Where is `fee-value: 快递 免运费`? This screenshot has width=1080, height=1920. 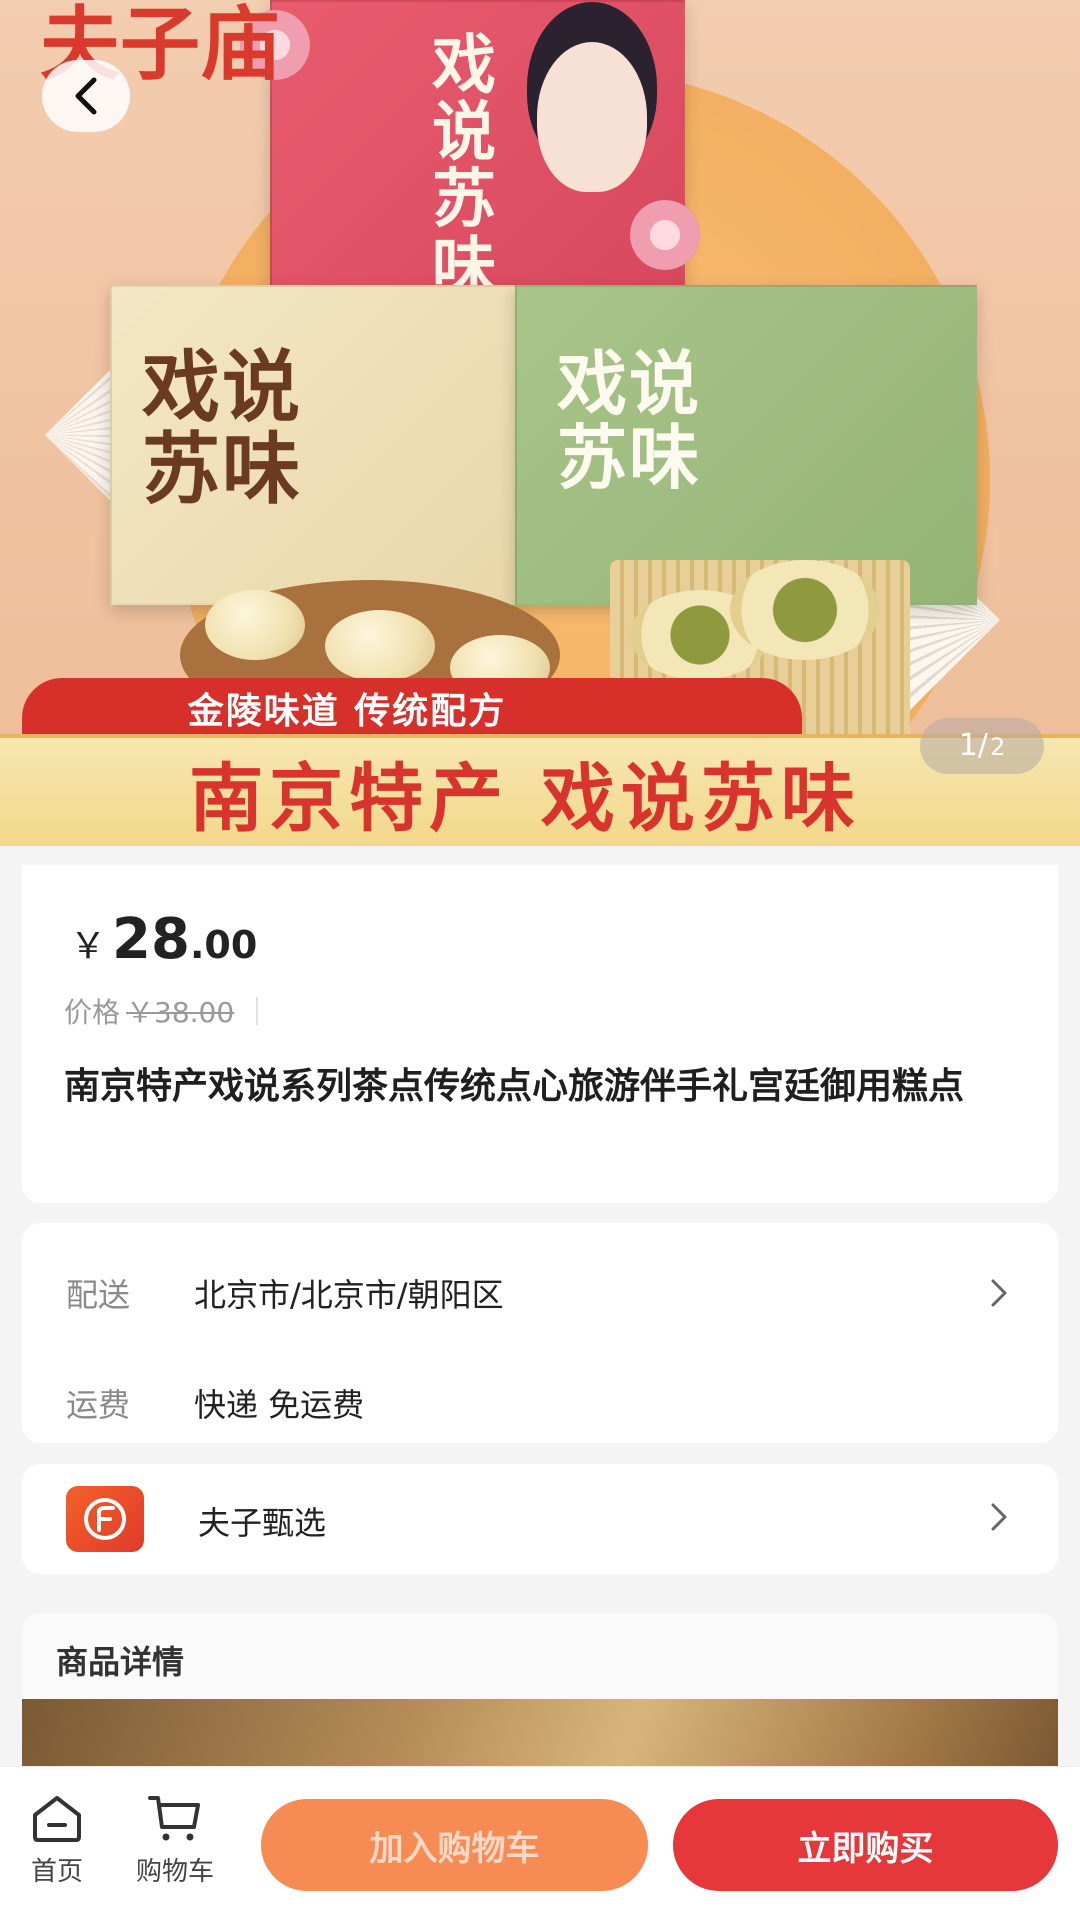 fee-value: 快递 免运费 is located at coordinates (279, 1405).